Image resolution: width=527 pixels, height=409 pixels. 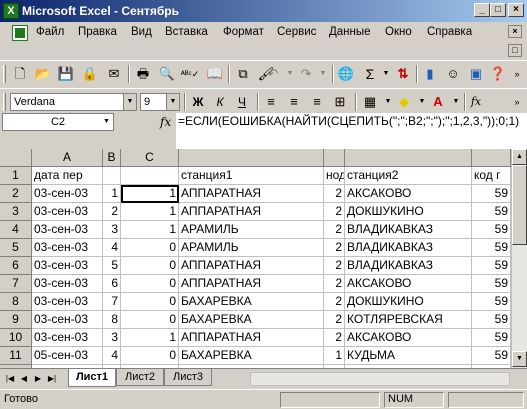 I want to click on redo-dropdown-icon: ▼, so click(x=323, y=74).